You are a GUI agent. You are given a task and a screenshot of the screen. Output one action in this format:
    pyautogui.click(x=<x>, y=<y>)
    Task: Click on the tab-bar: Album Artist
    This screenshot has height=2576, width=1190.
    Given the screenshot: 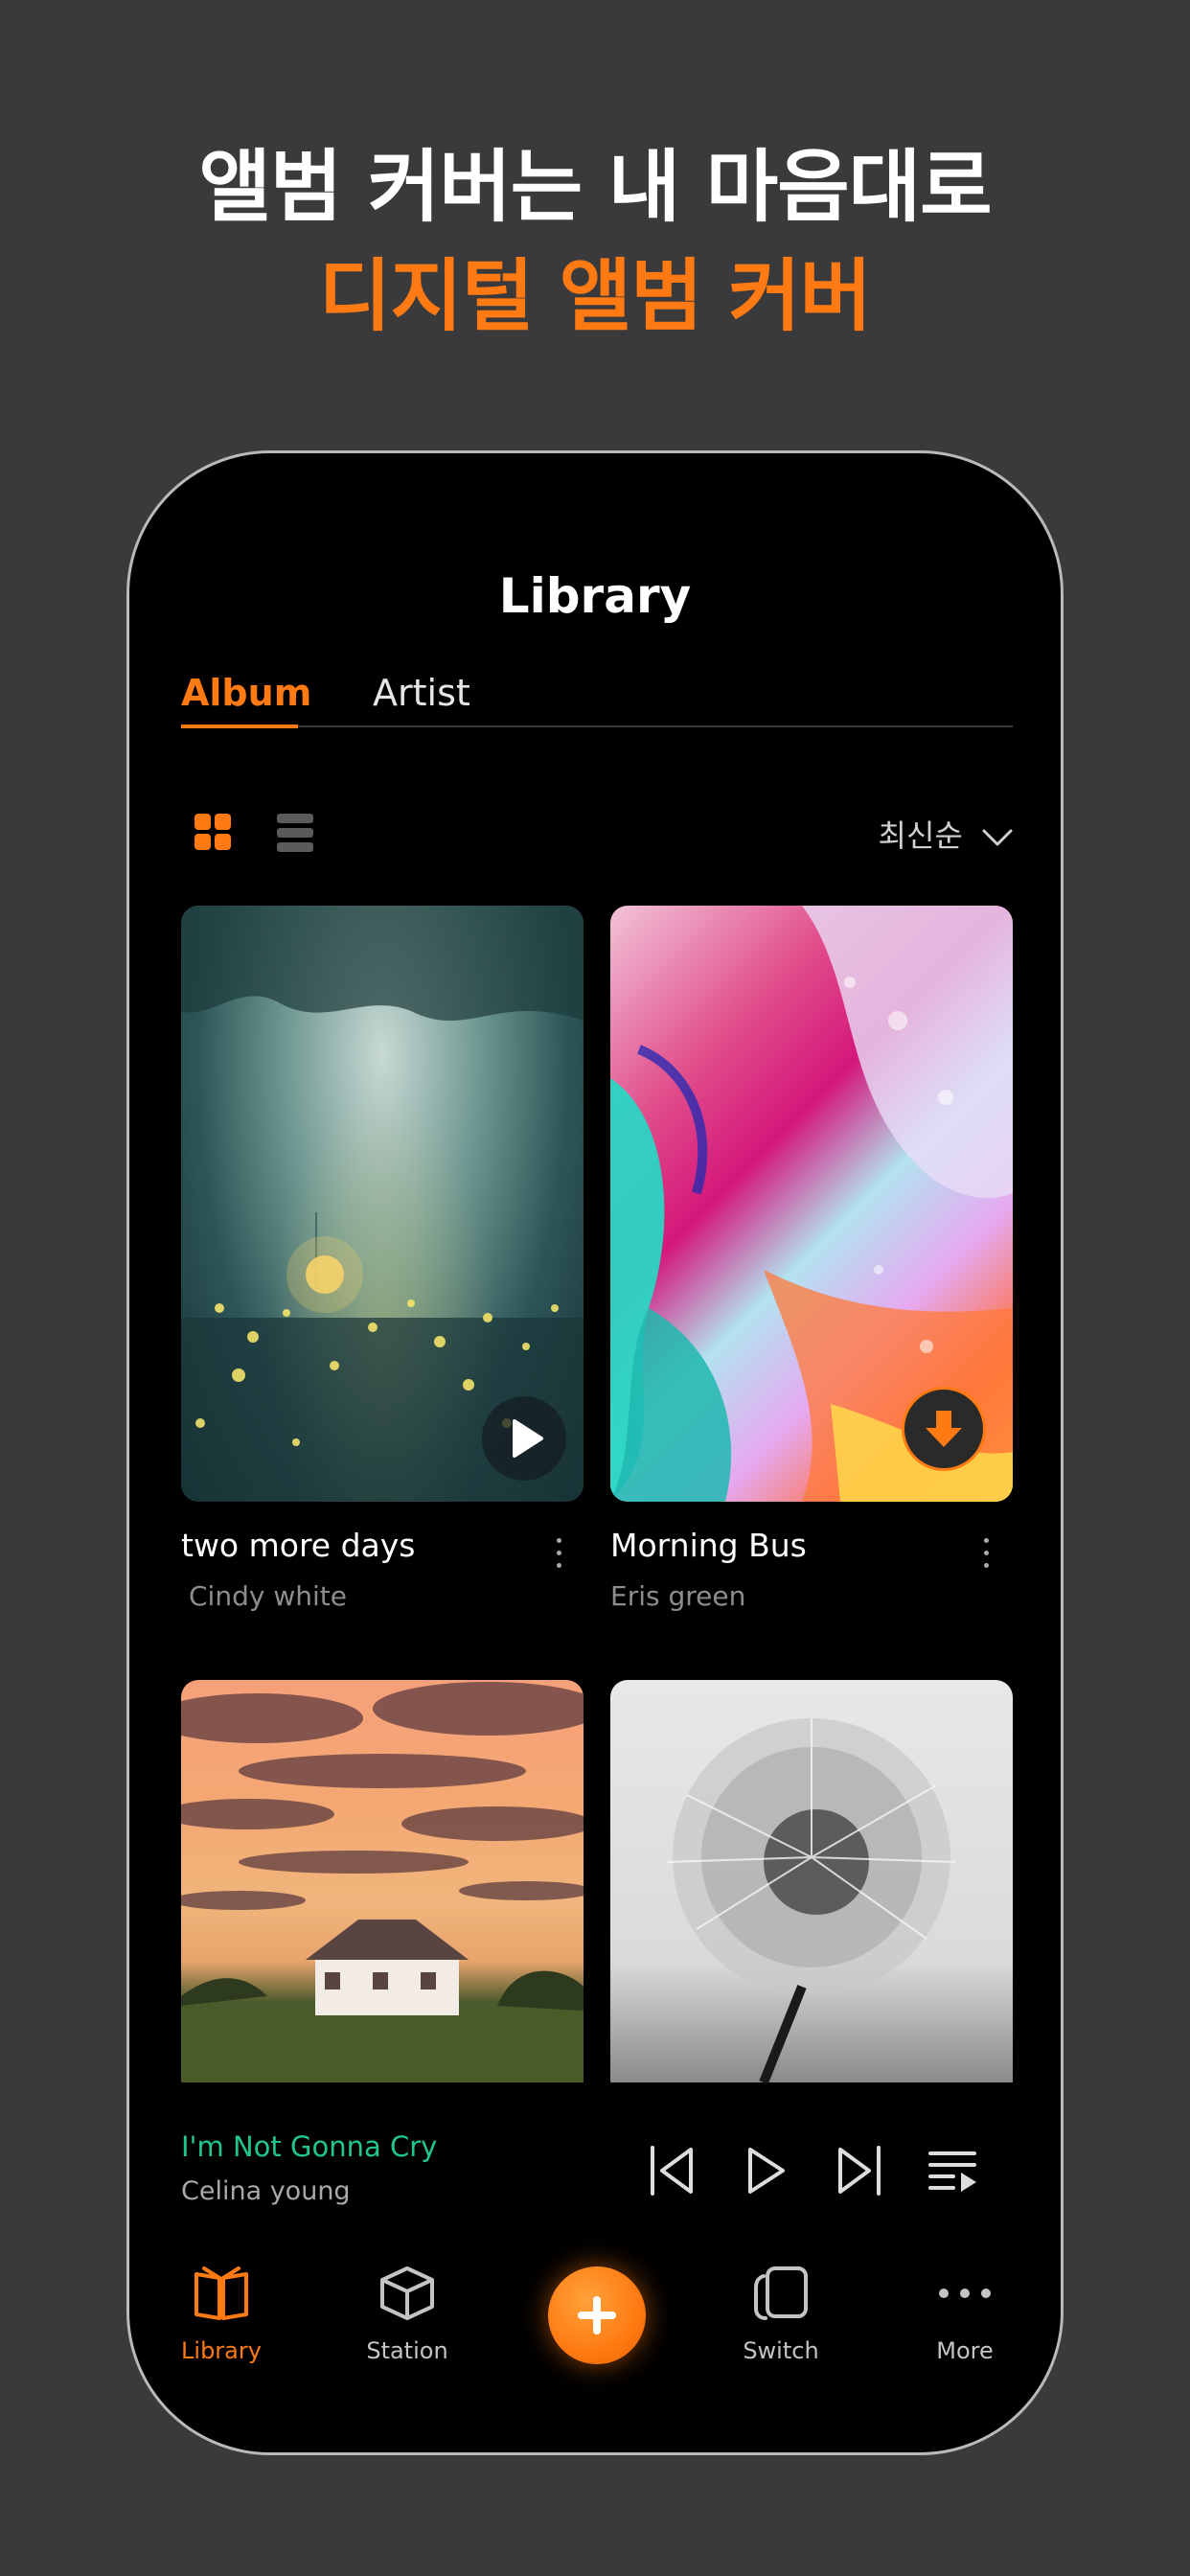 What is the action you would take?
    pyautogui.click(x=597, y=700)
    